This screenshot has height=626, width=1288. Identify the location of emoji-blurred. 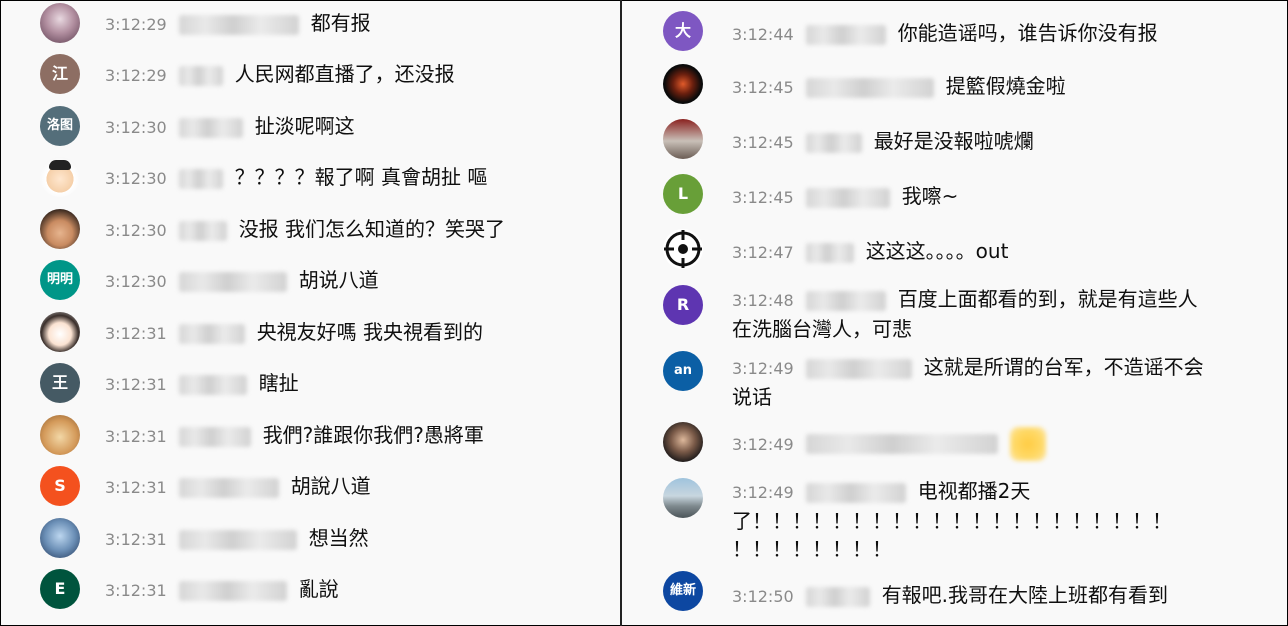
(1027, 444).